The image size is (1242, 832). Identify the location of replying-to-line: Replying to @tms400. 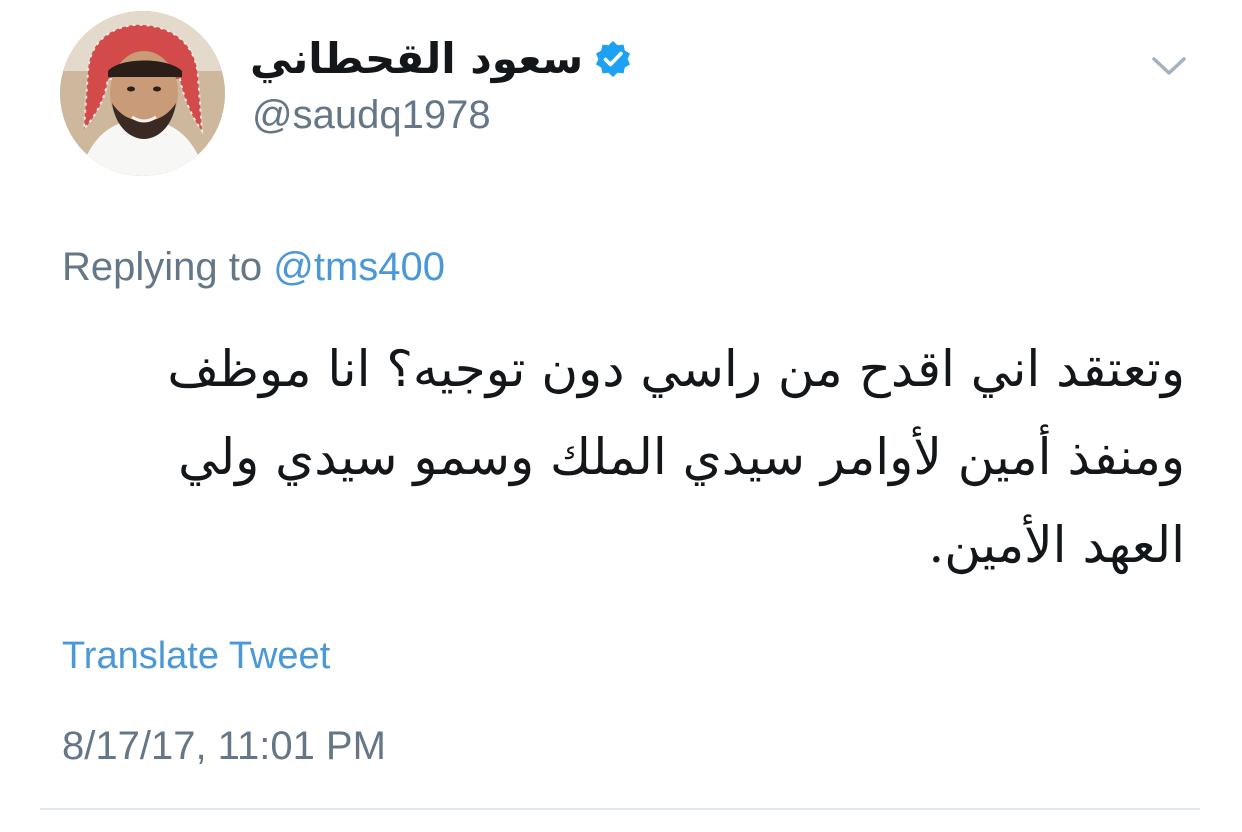
(253, 267).